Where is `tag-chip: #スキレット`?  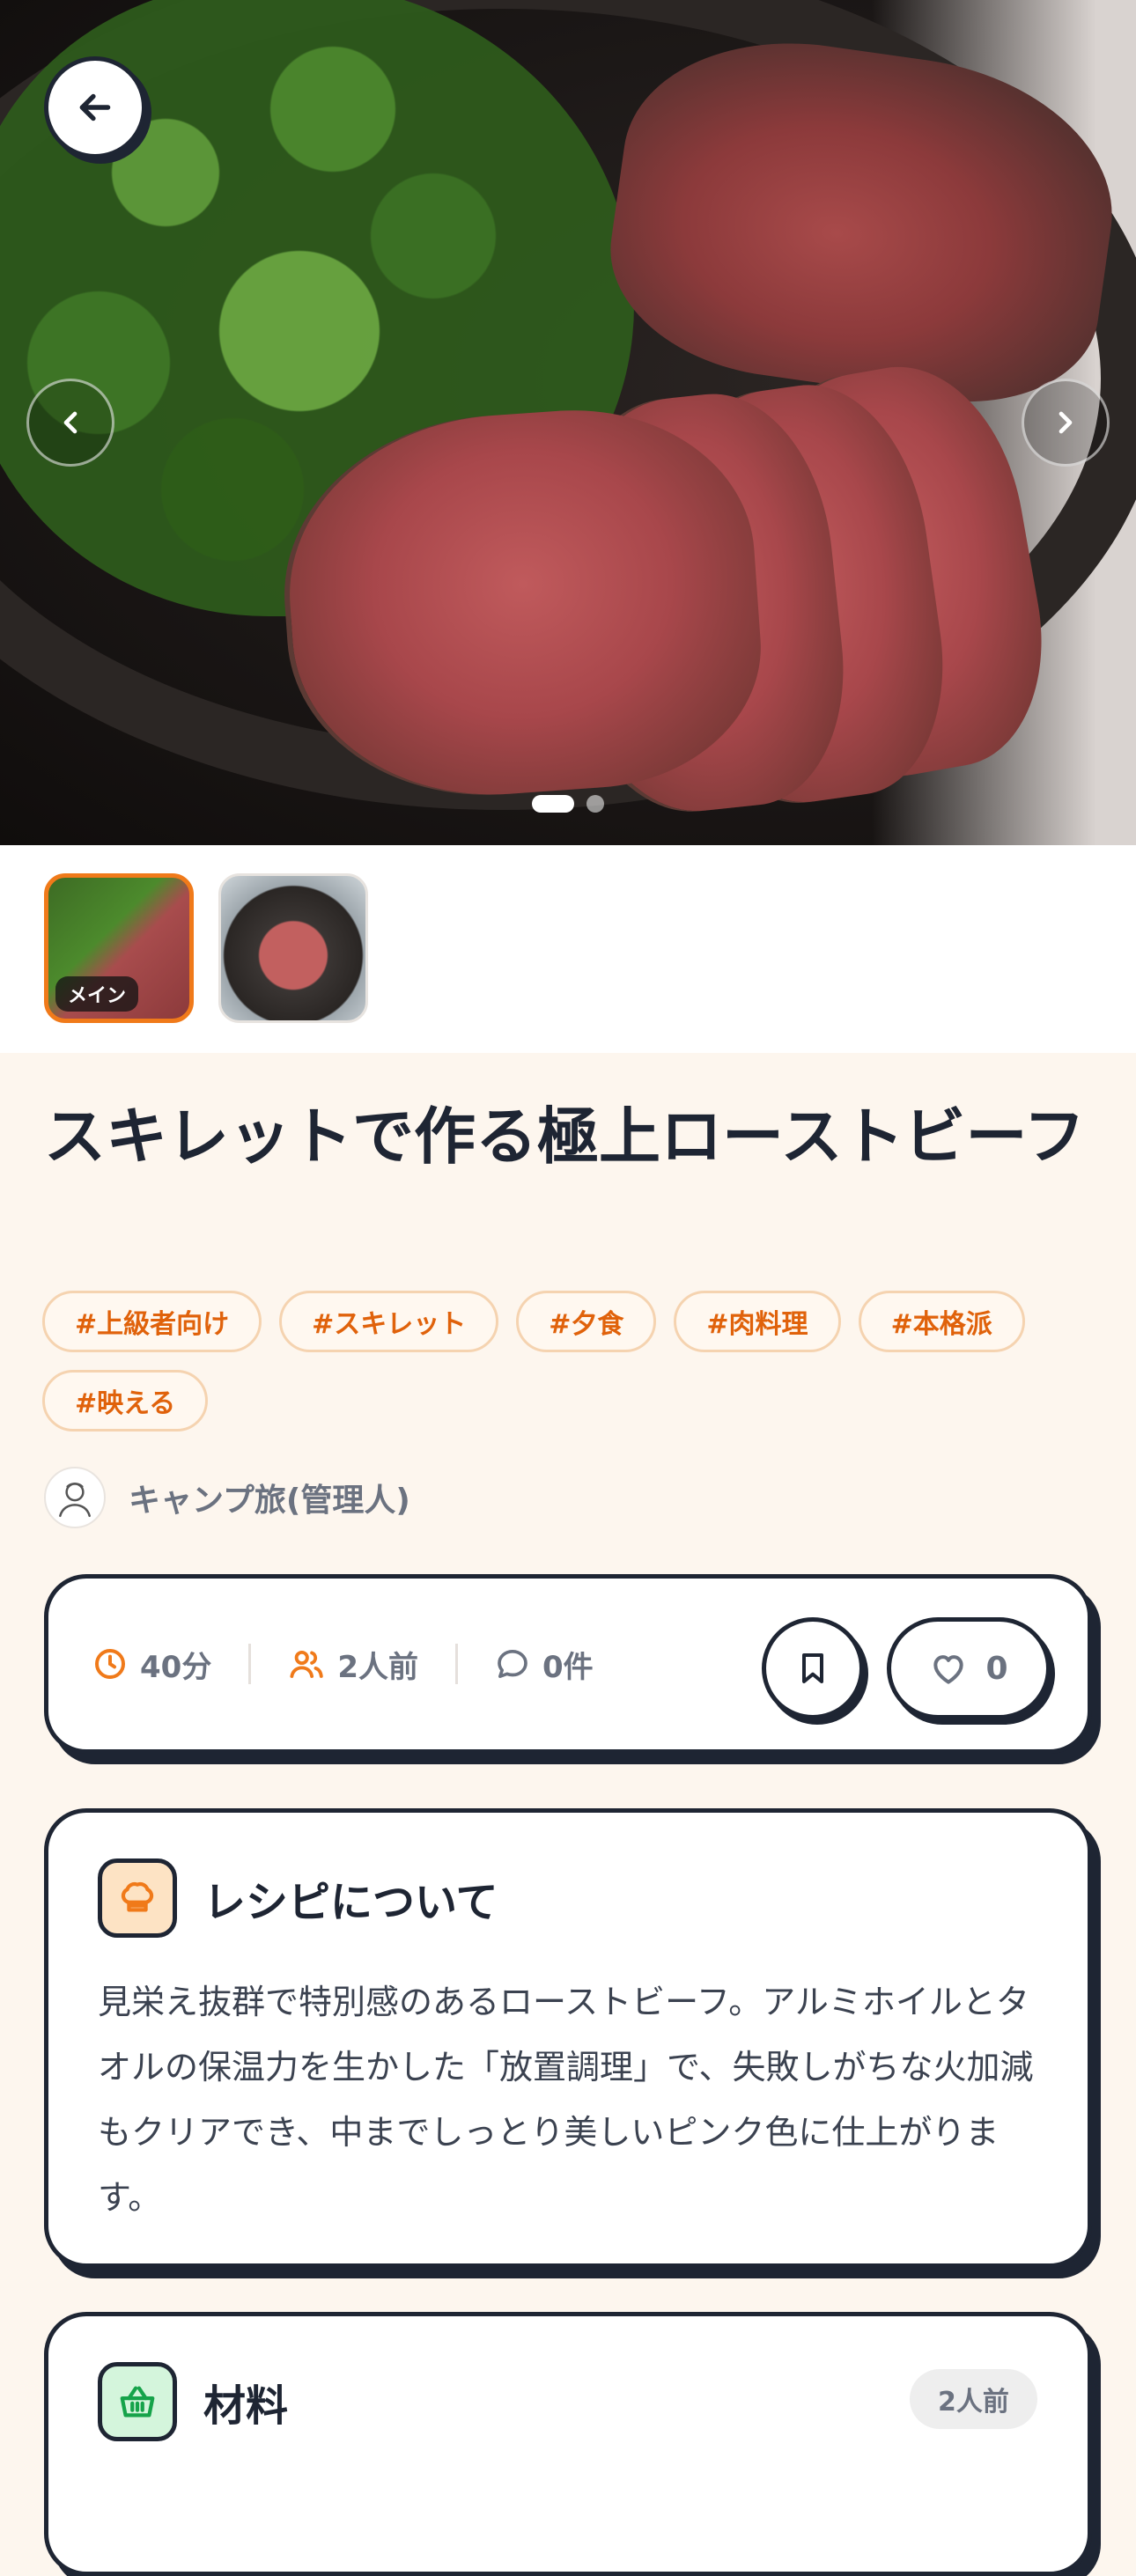
tag-chip: #スキレット is located at coordinates (389, 1322).